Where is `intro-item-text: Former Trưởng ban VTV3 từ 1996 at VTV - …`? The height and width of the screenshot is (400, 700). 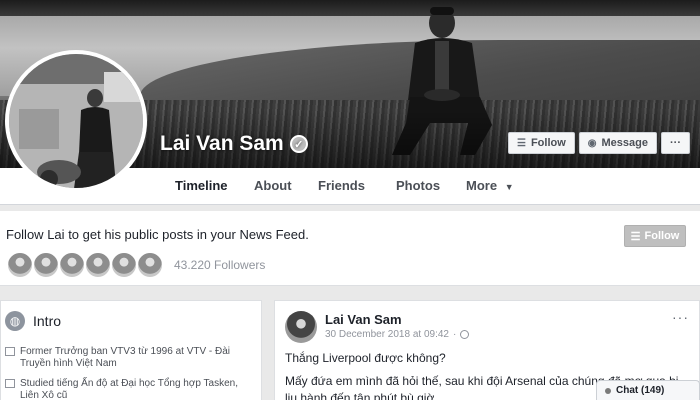 intro-item-text: Former Trưởng ban VTV3 từ 1996 at VTV - … is located at coordinates (137, 358).